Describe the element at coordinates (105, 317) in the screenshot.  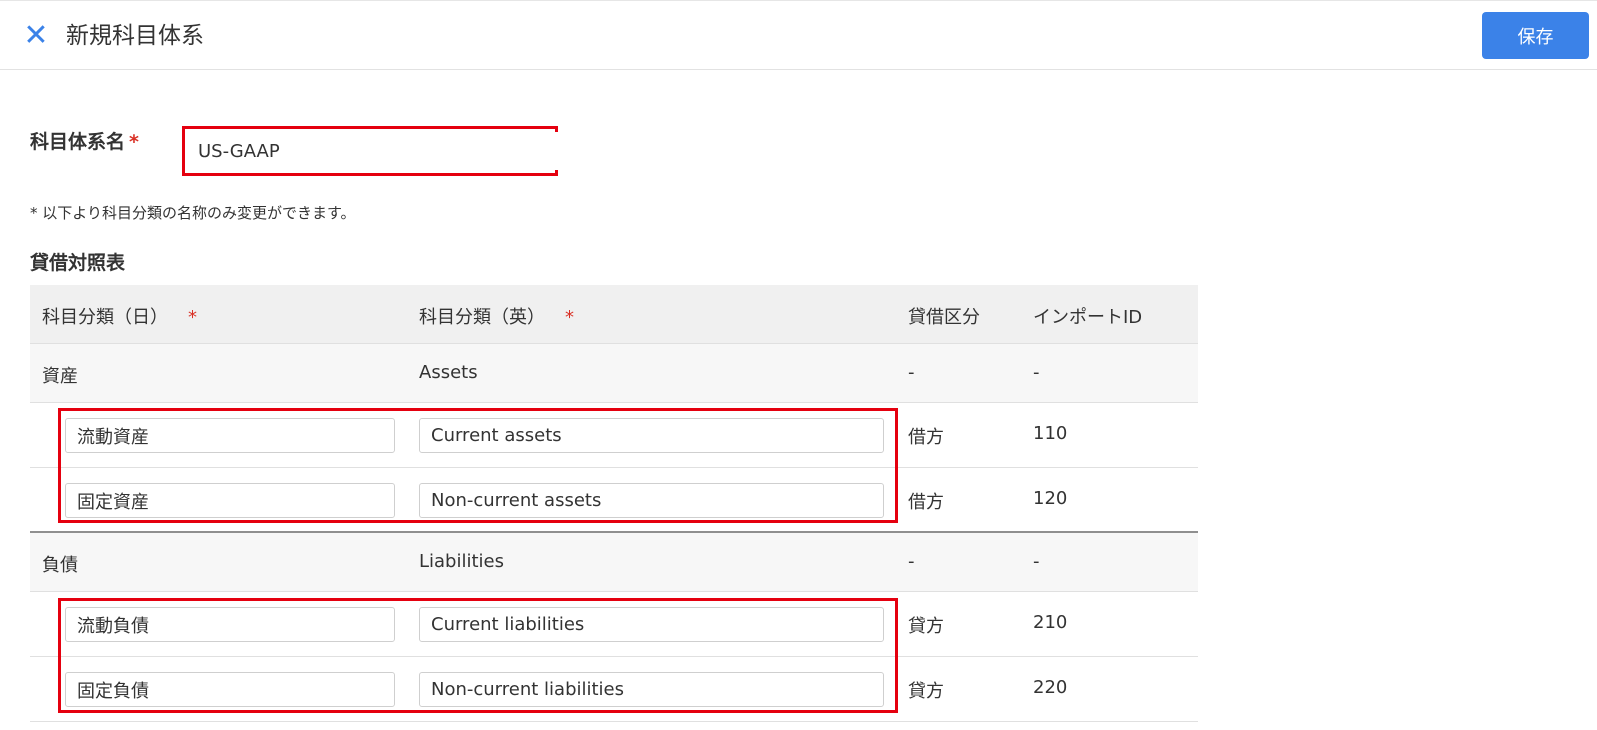
I see `column-header-ja-label: 科目分類（日）` at that location.